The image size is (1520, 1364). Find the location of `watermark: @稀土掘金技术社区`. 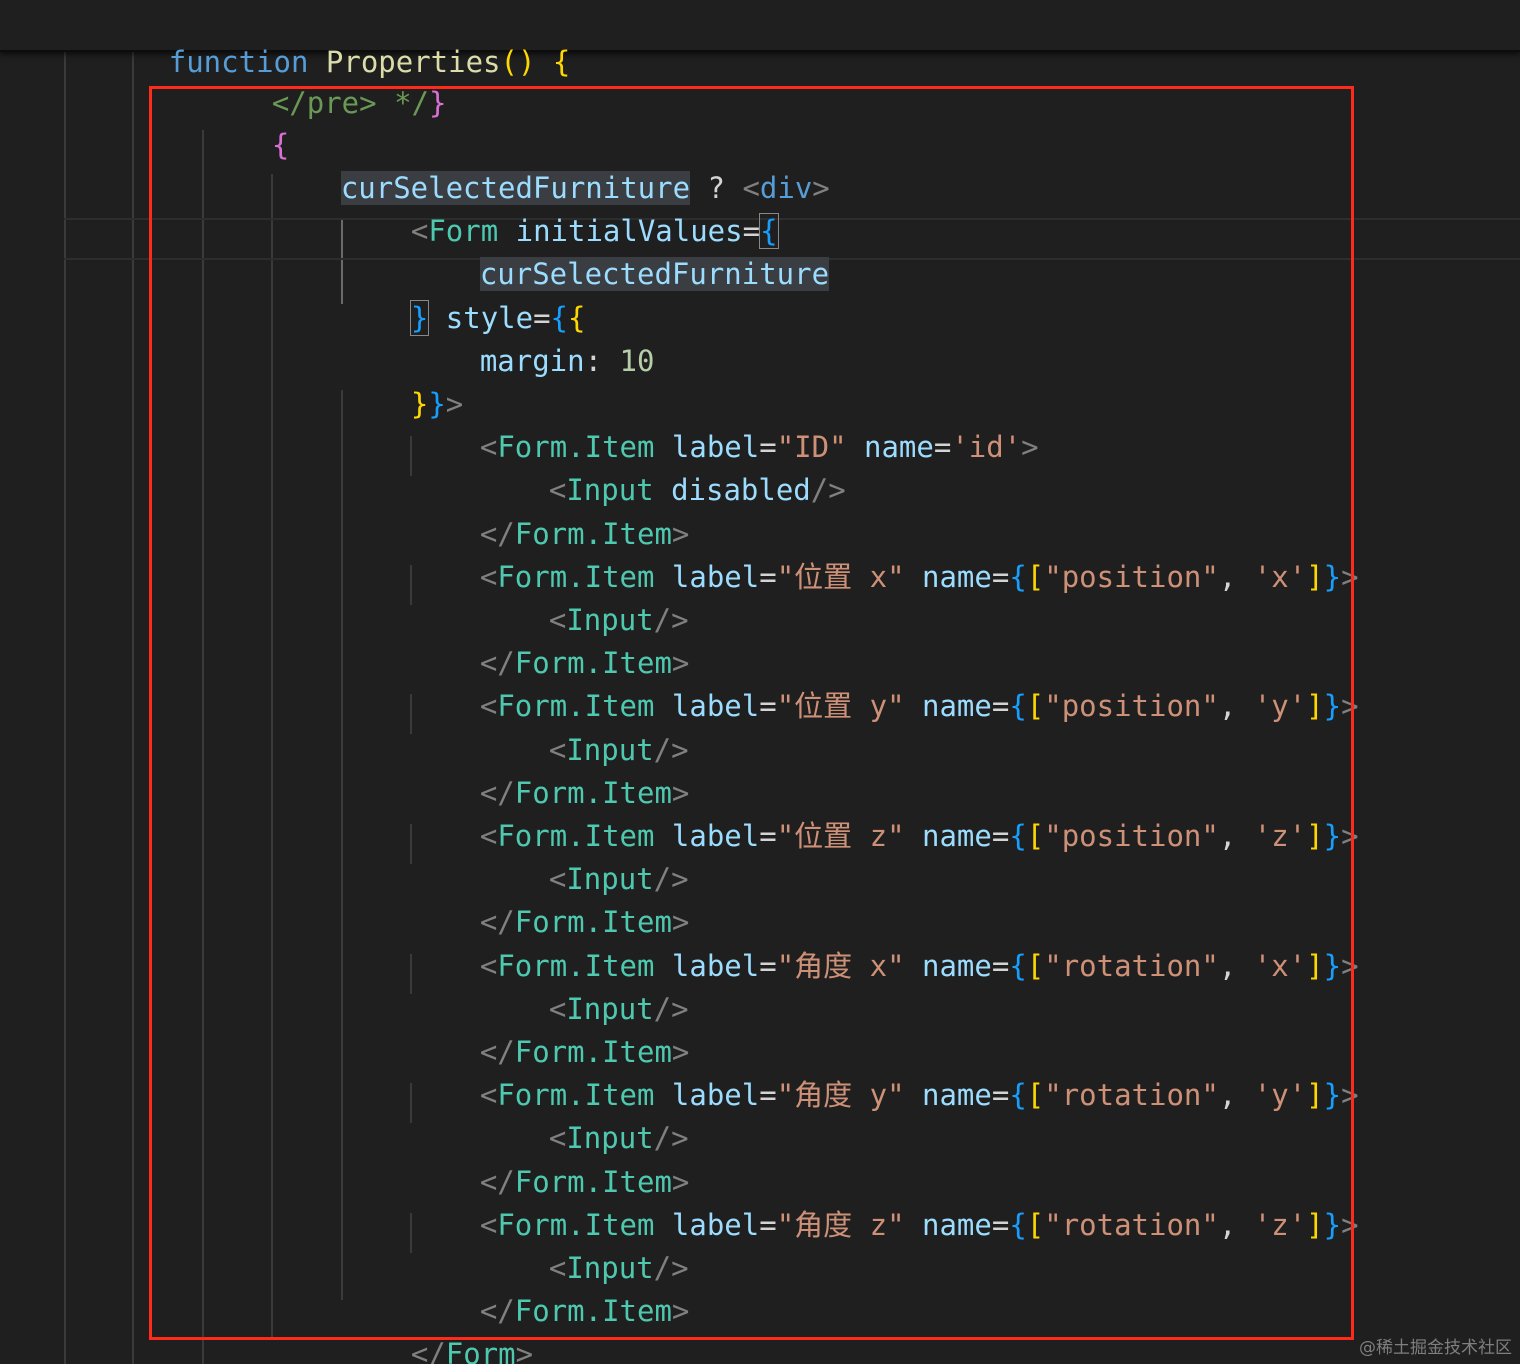

watermark: @稀土掘金技术社区 is located at coordinates (1435, 1348).